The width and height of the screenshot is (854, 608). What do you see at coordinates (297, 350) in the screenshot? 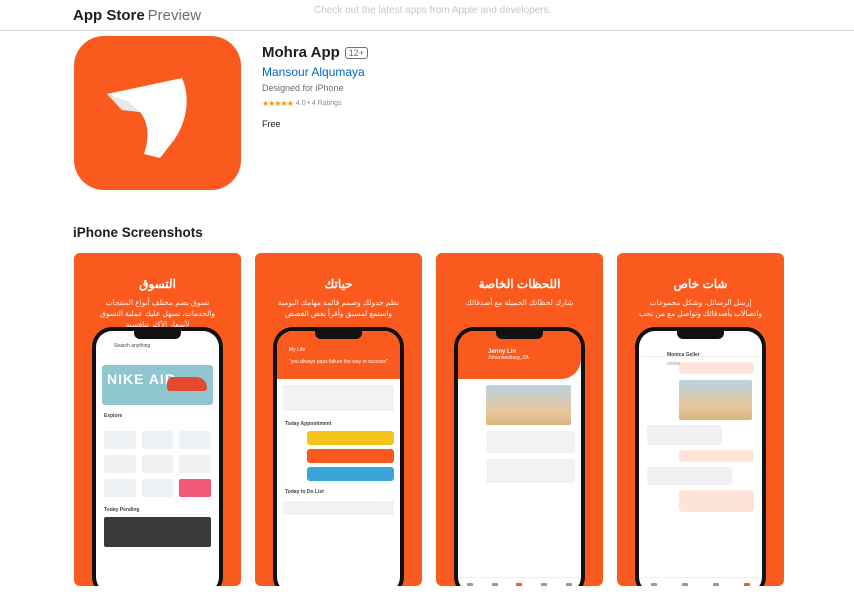
I see `life-title: My Life` at bounding box center [297, 350].